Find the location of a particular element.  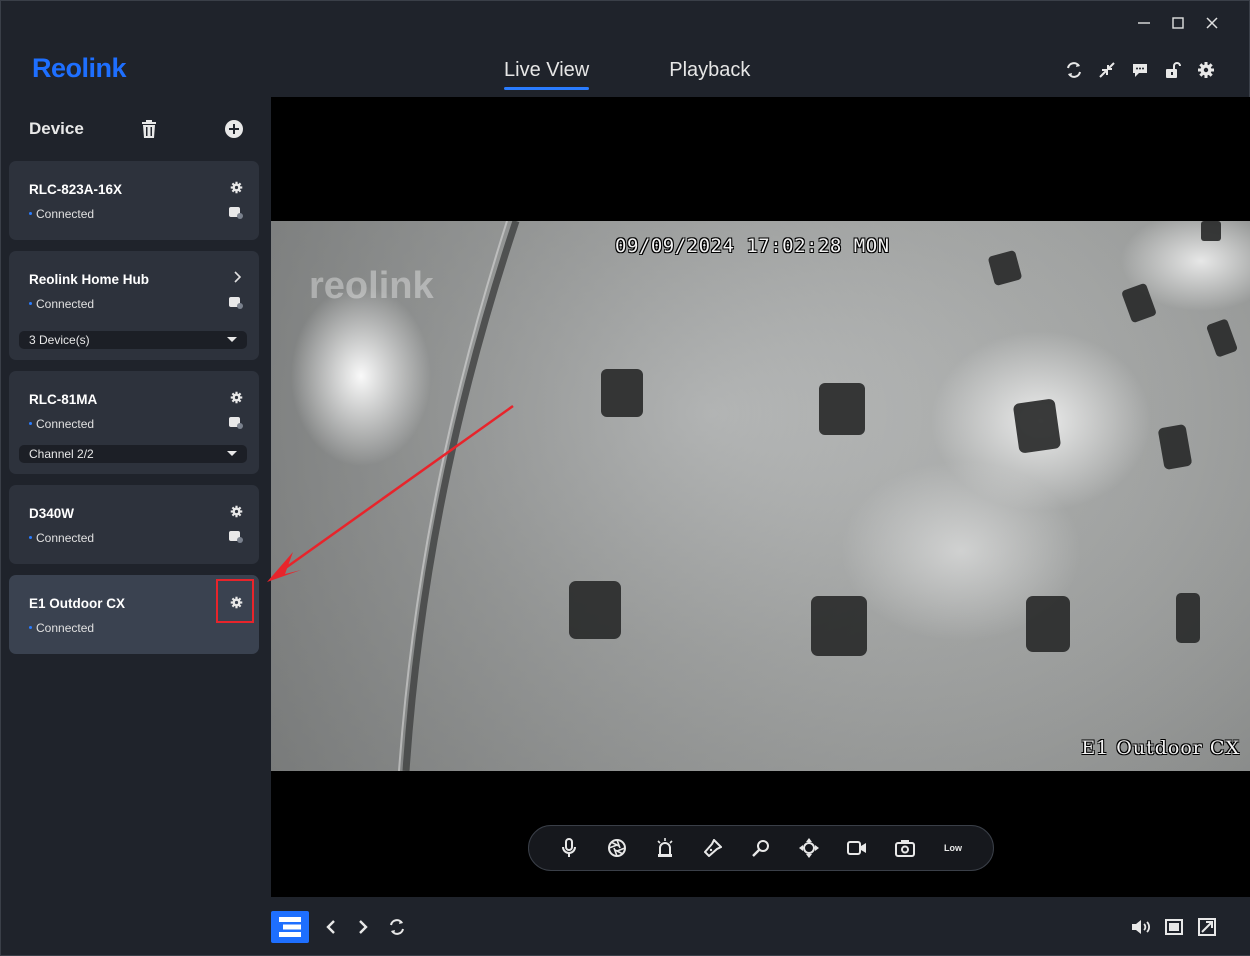

flashlight-button is located at coordinates (713, 848).